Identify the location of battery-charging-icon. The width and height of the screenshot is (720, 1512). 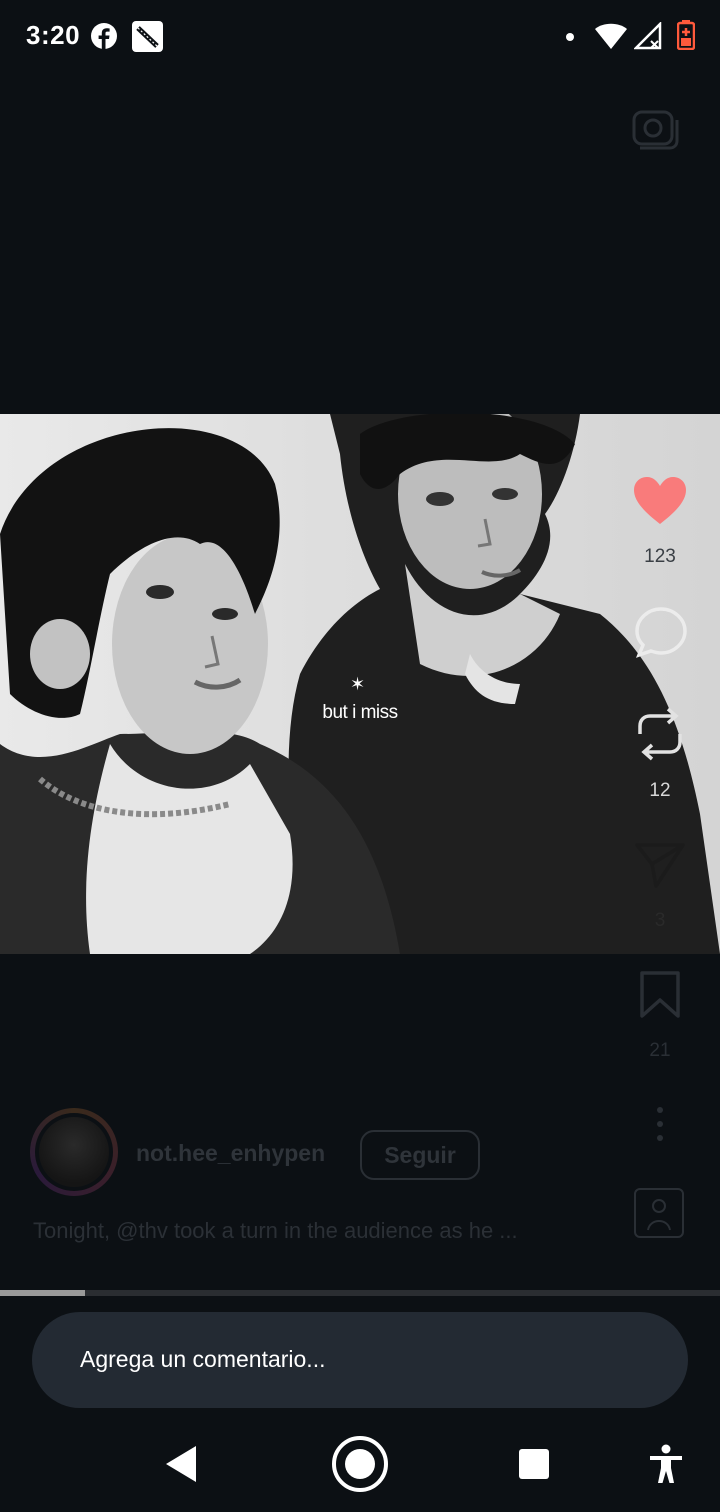
(686, 35).